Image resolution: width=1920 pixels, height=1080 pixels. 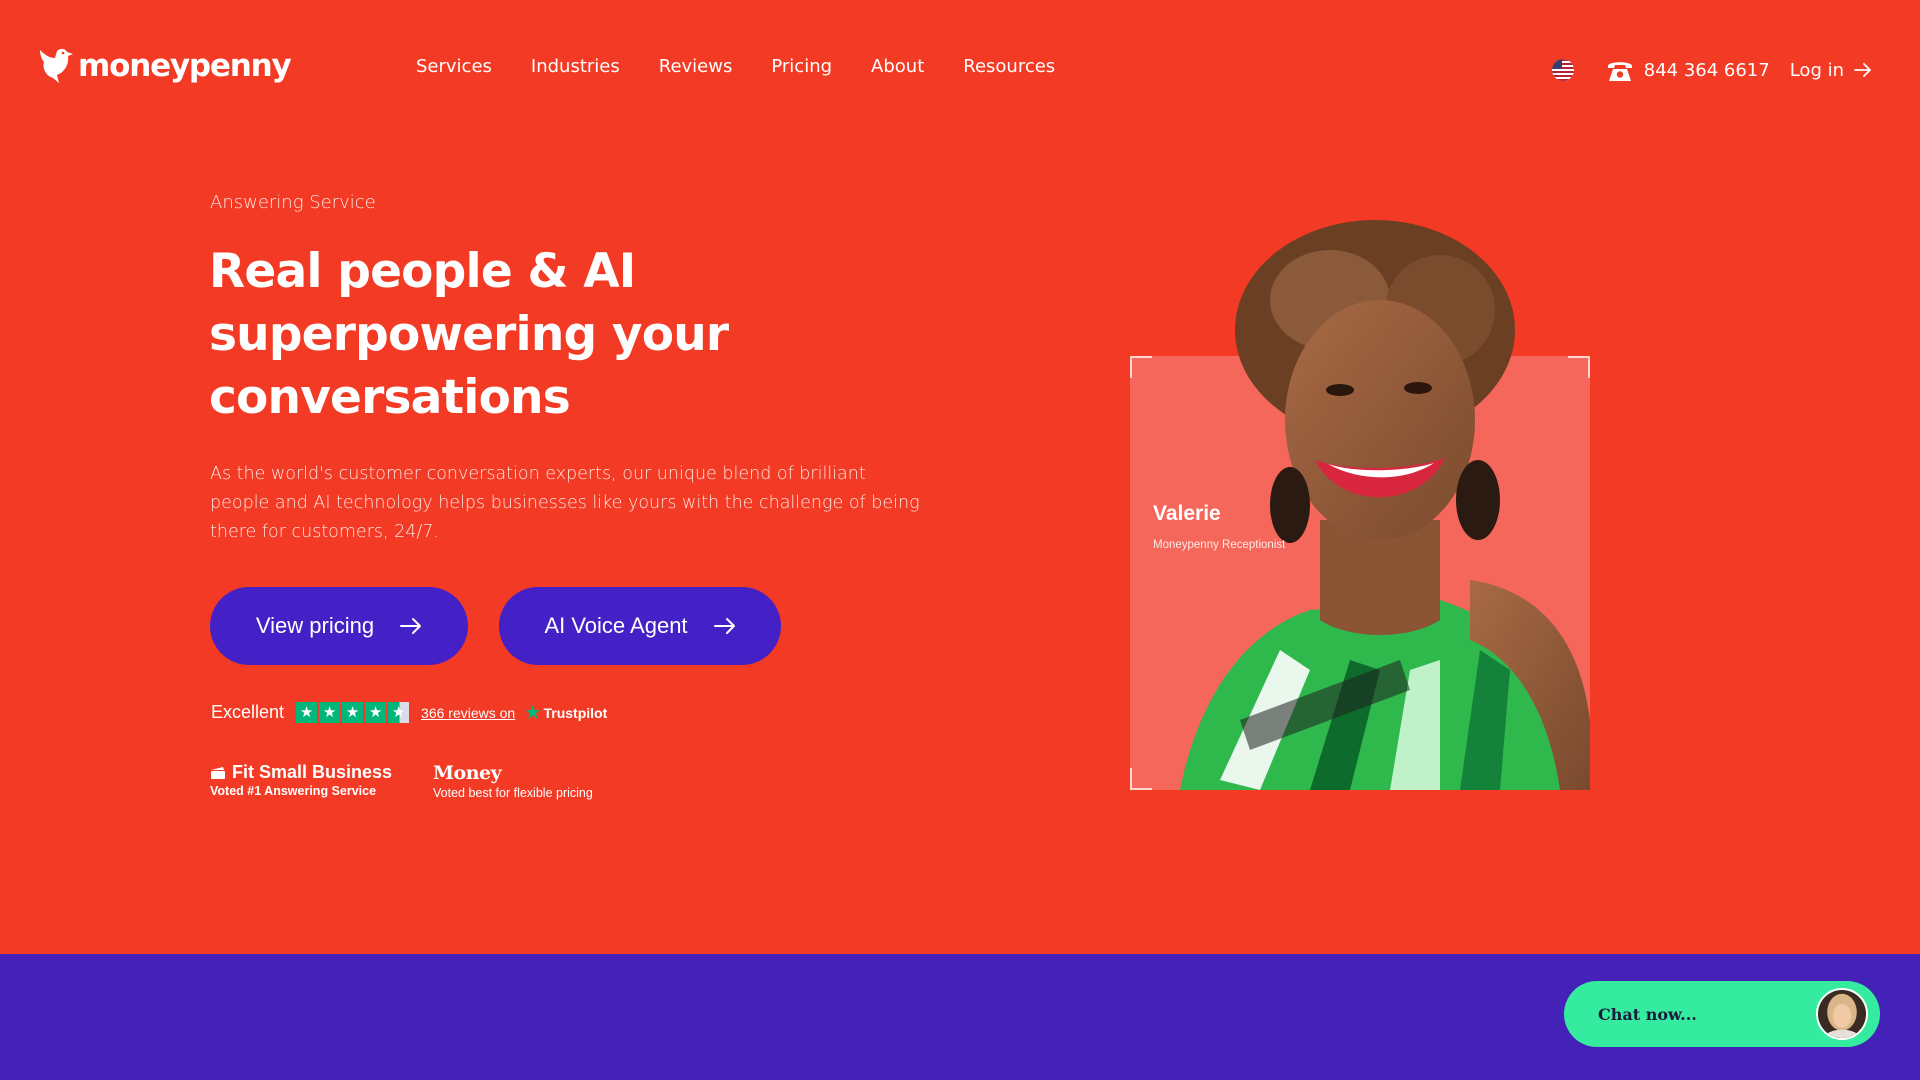 I want to click on trustpilot-logo: ★ Trustpilot, so click(x=566, y=713).